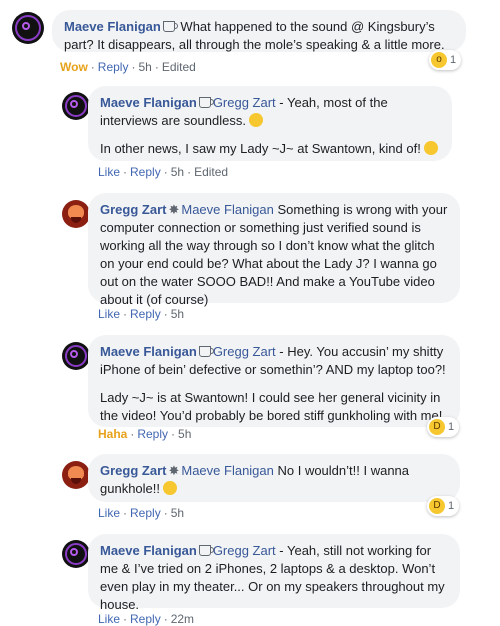 The height and width of the screenshot is (626, 500). What do you see at coordinates (255, 120) in the screenshot?
I see `sad-emoji-icon` at bounding box center [255, 120].